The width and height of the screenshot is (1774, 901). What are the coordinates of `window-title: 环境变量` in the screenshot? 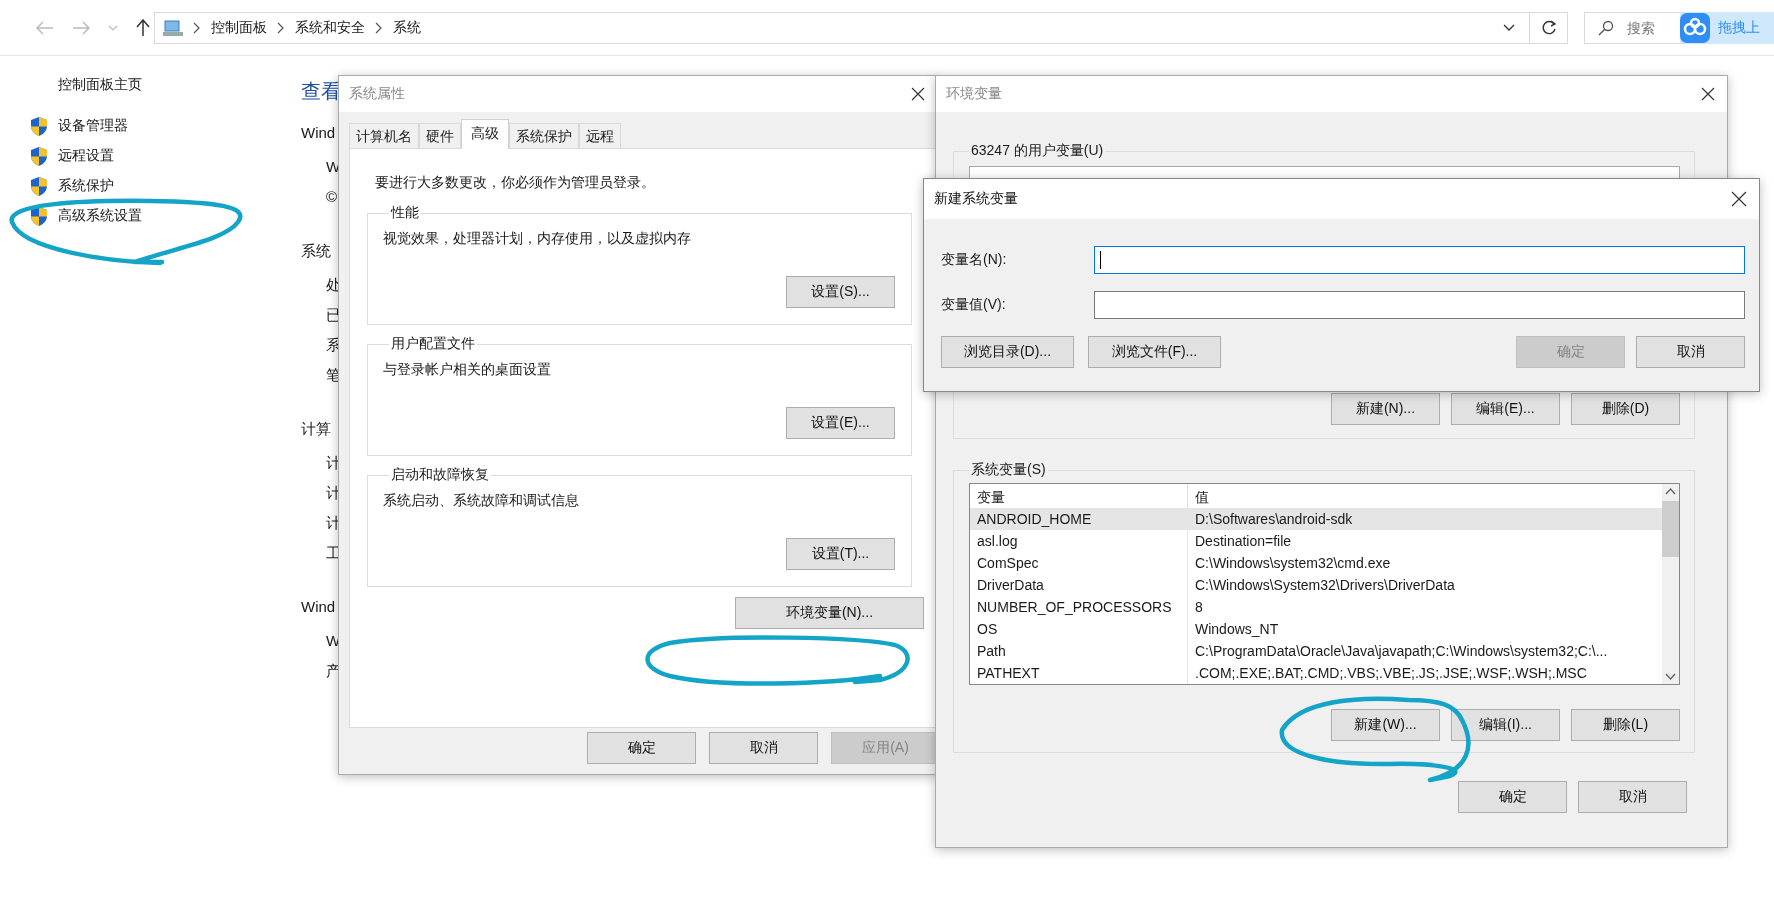 It's located at (974, 94).